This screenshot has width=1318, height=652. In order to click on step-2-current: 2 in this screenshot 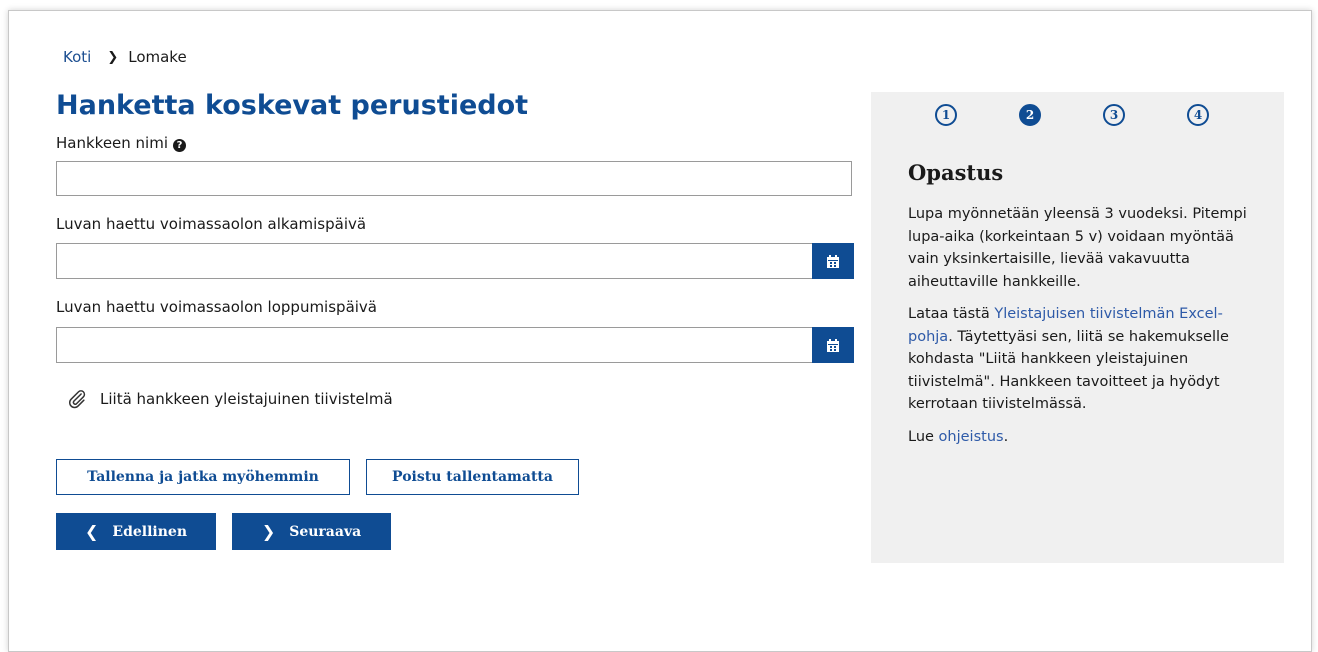, I will do `click(1030, 115)`.